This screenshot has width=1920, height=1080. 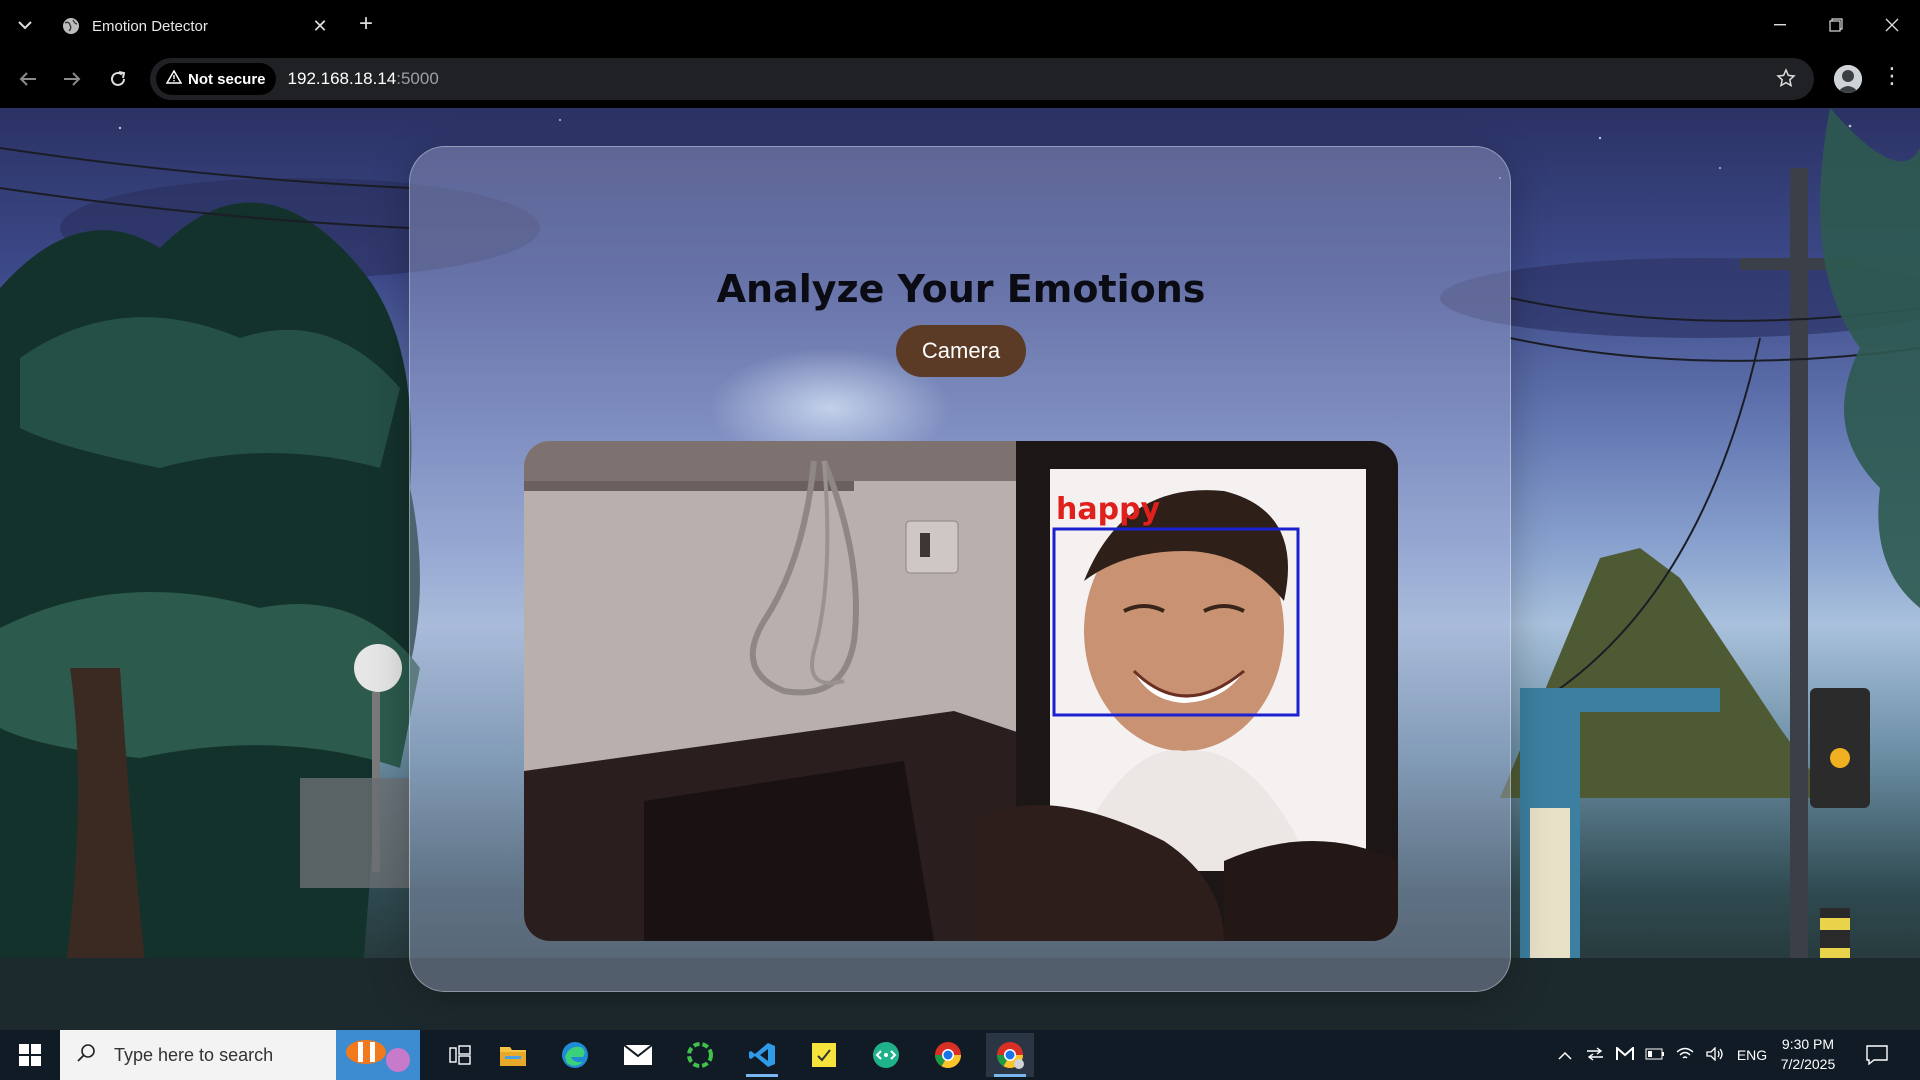 I want to click on clock-time: 9:30 PM, so click(x=1808, y=1044).